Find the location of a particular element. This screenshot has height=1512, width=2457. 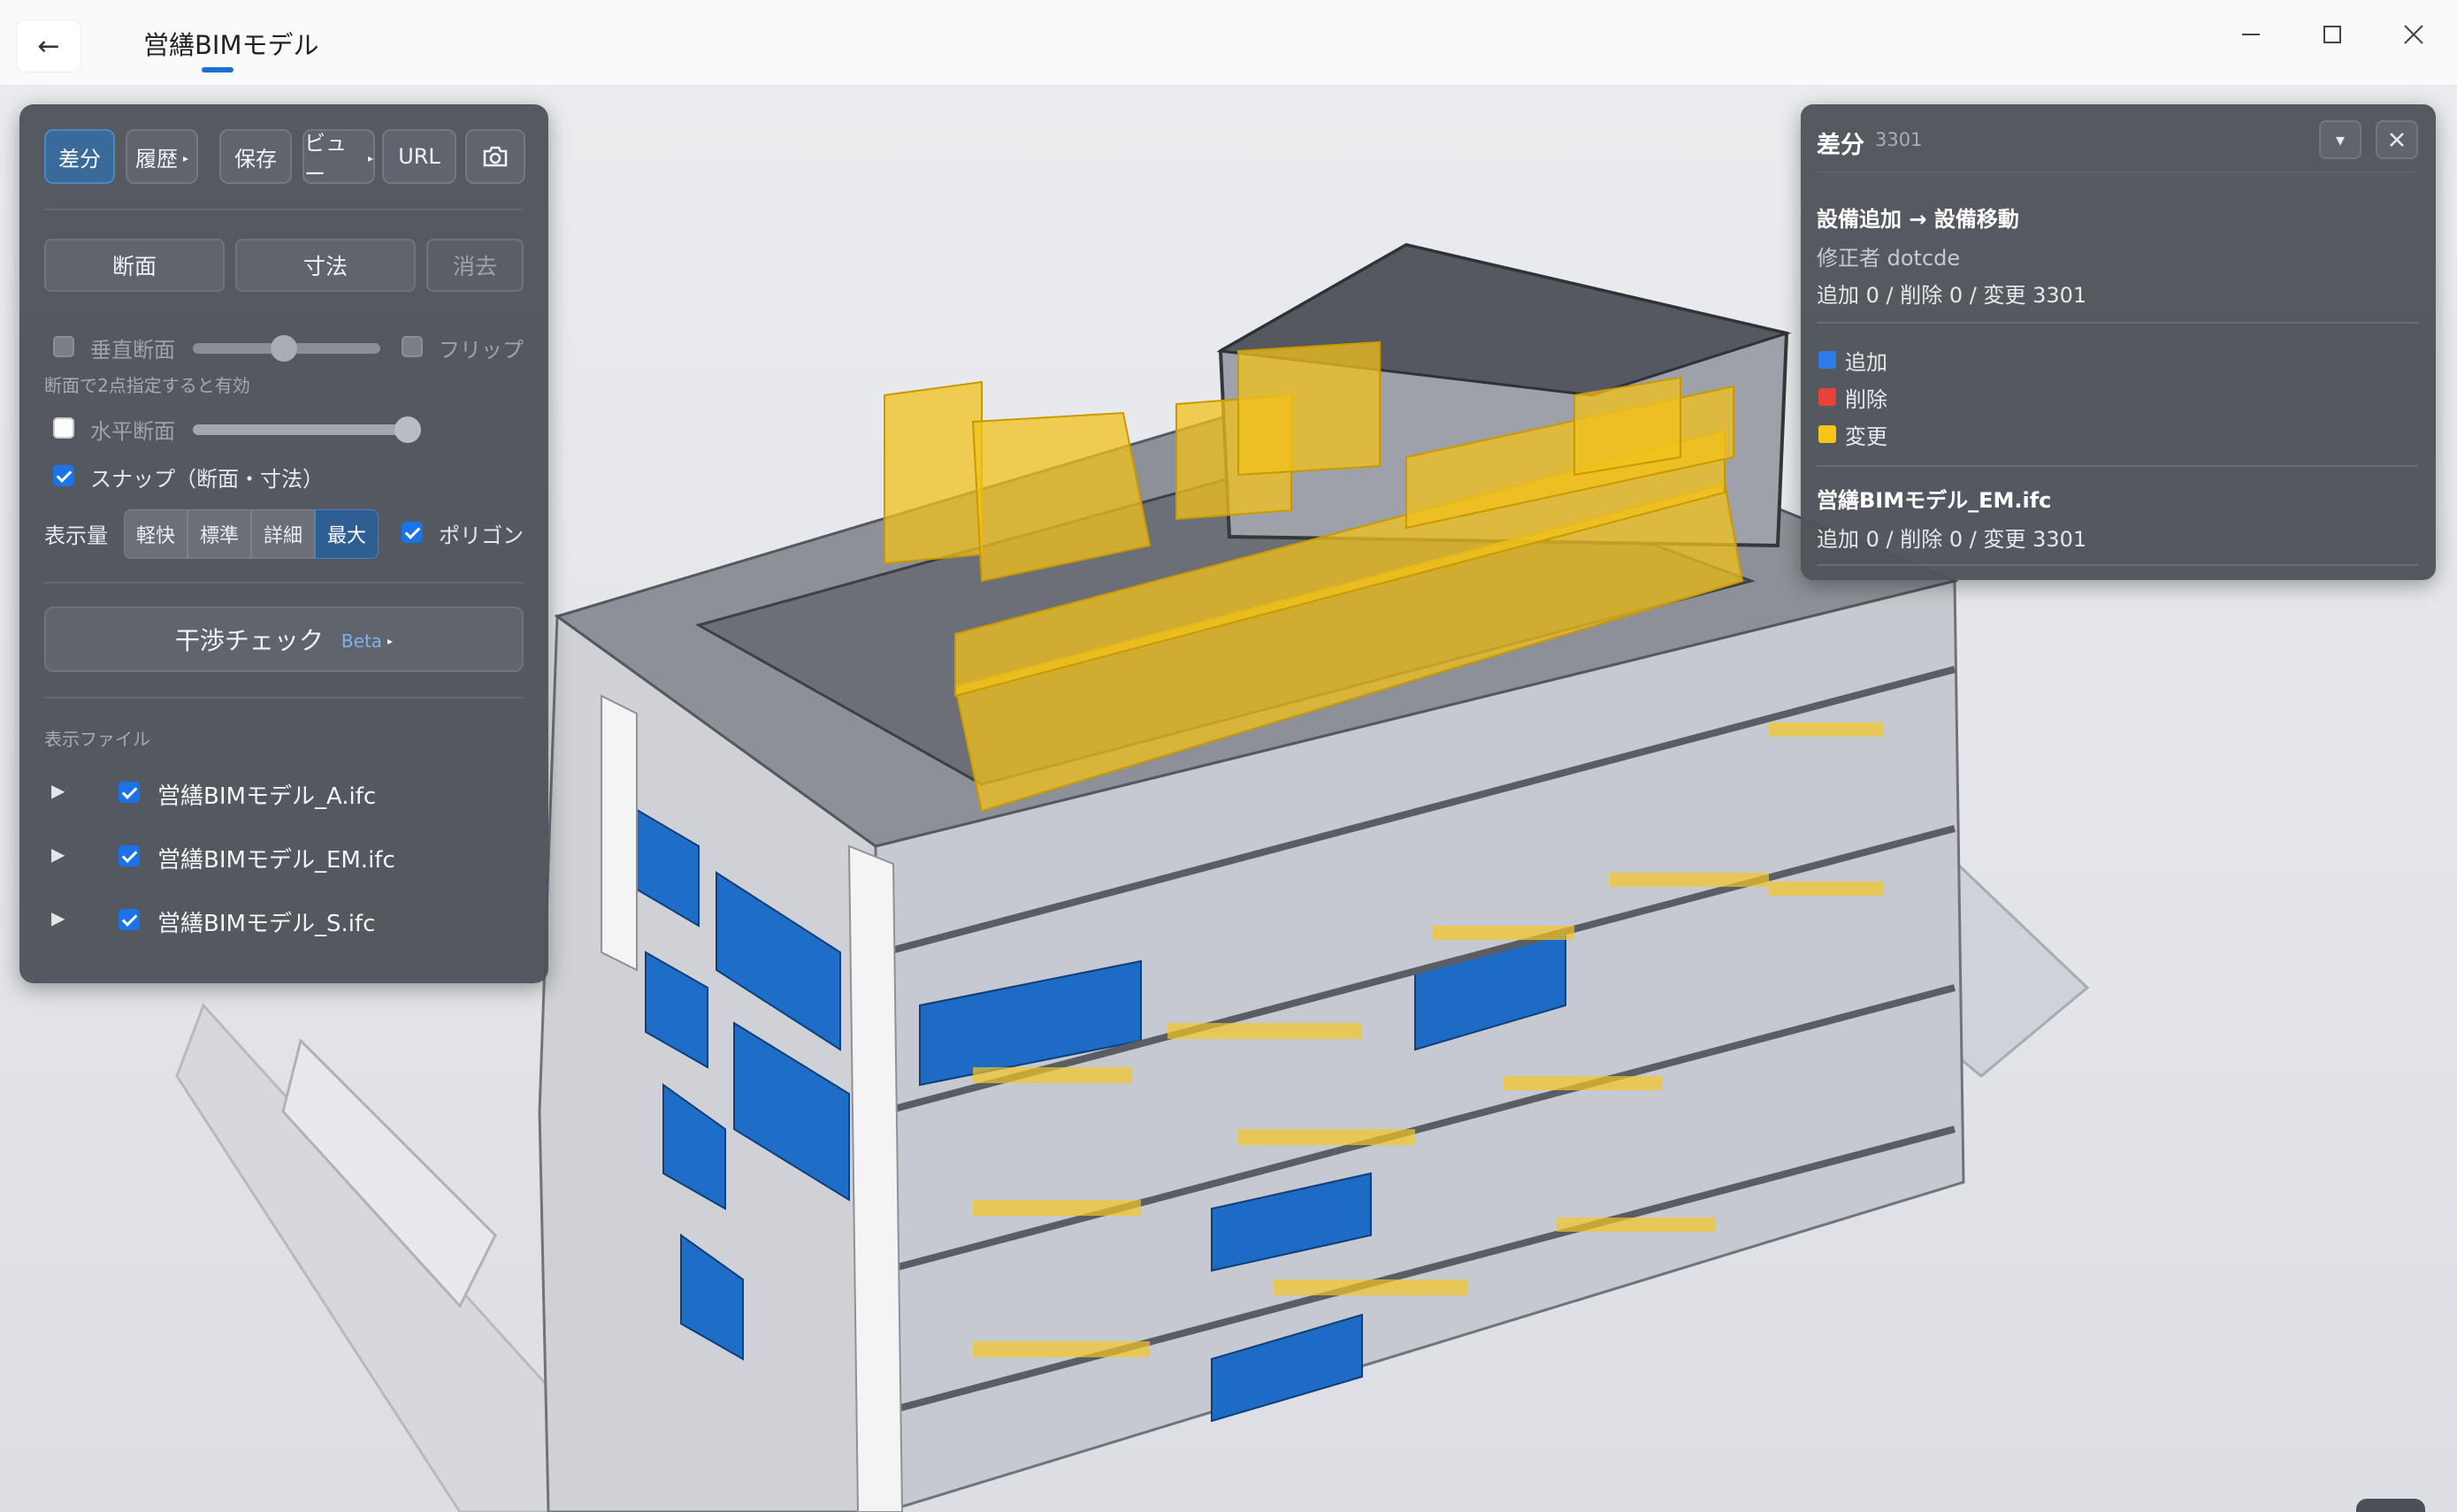

horizontal-section-label: 水平断面 is located at coordinates (132, 431).